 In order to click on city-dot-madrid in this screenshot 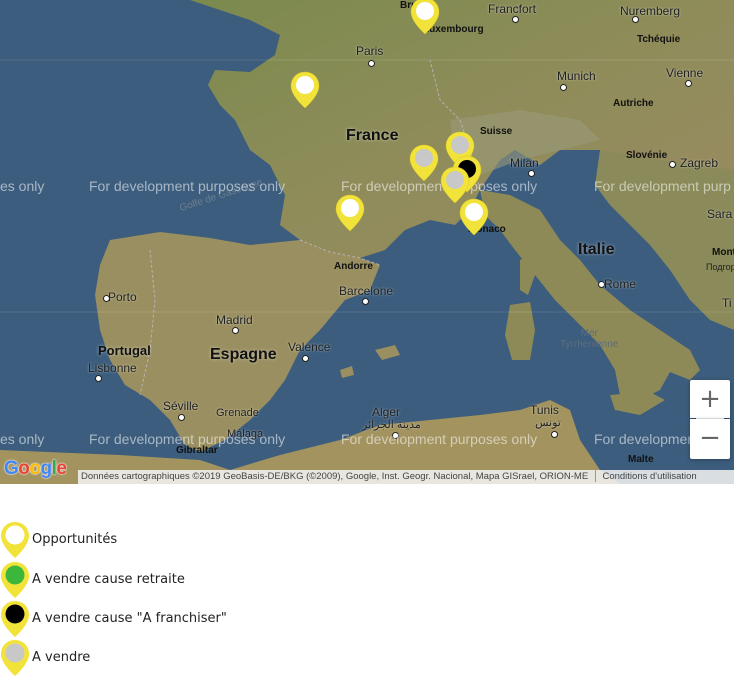, I will do `click(235, 330)`.